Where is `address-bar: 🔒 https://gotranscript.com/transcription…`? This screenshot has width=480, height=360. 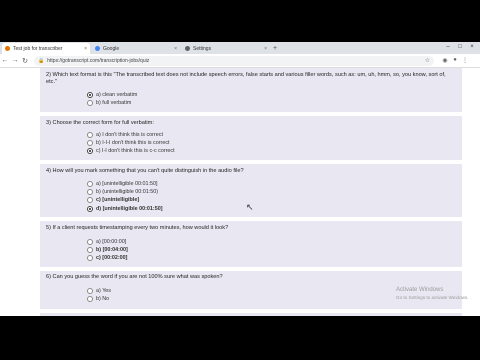 address-bar: 🔒 https://gotranscript.com/transcription… is located at coordinates (234, 60).